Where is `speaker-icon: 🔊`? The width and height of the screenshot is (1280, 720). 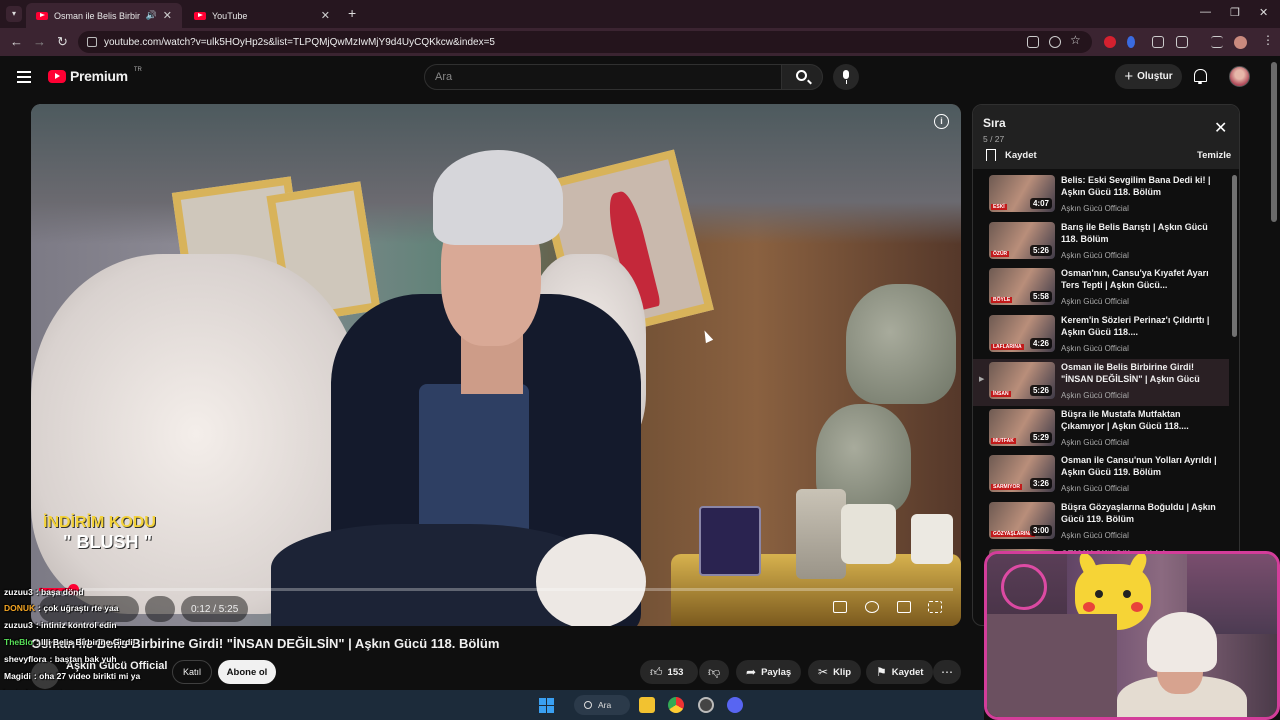
speaker-icon: 🔊 is located at coordinates (151, 15).